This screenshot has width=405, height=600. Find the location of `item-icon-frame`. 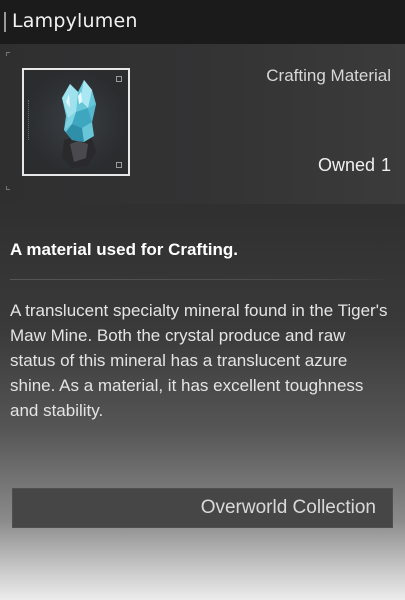

item-icon-frame is located at coordinates (76, 122).